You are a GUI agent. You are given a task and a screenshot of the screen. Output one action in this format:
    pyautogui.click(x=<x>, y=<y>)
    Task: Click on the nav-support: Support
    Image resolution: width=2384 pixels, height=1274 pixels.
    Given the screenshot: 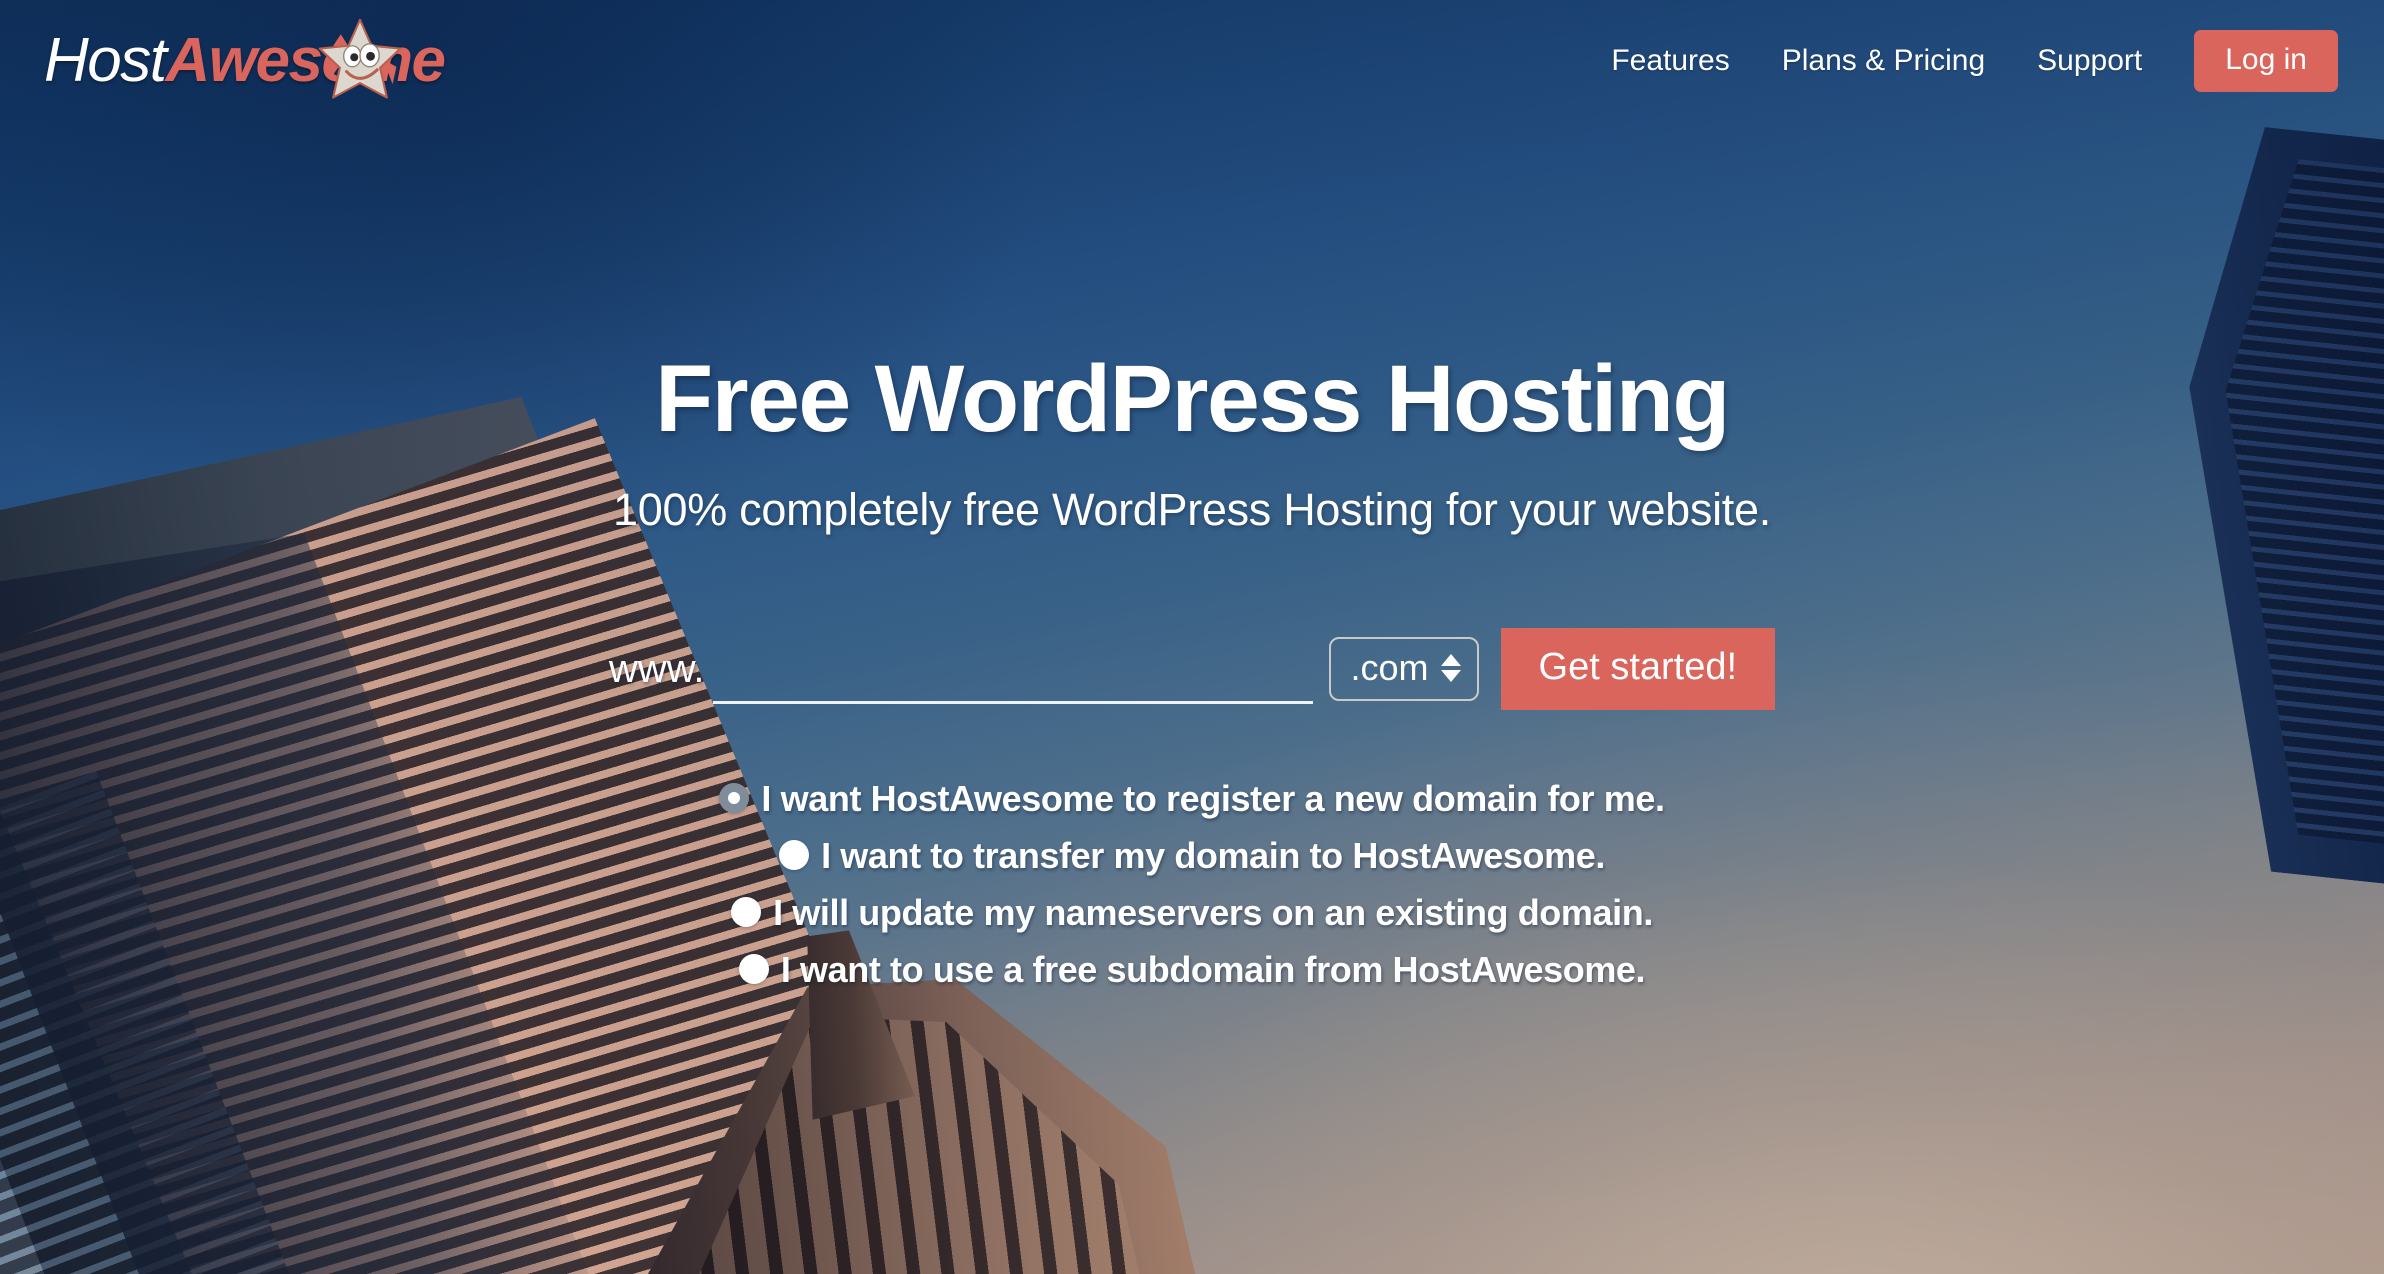 What is the action you would take?
    pyautogui.click(x=2089, y=61)
    